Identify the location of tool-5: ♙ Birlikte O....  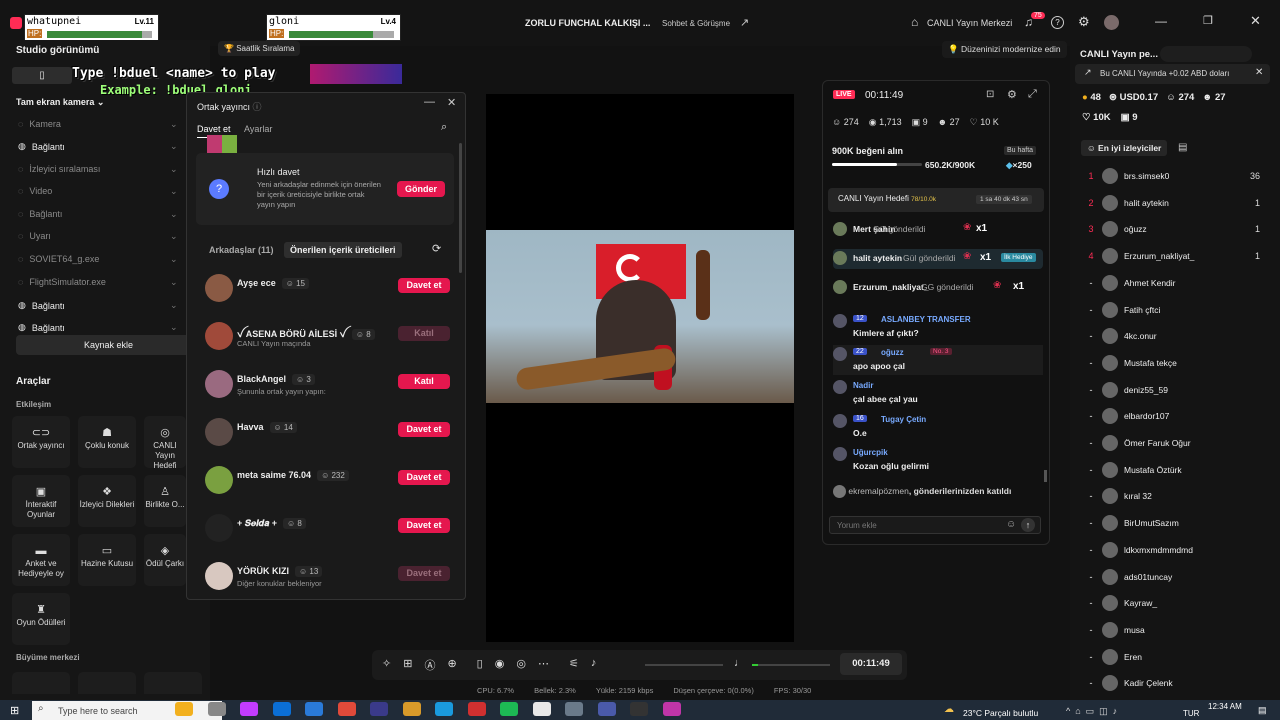
(165, 501).